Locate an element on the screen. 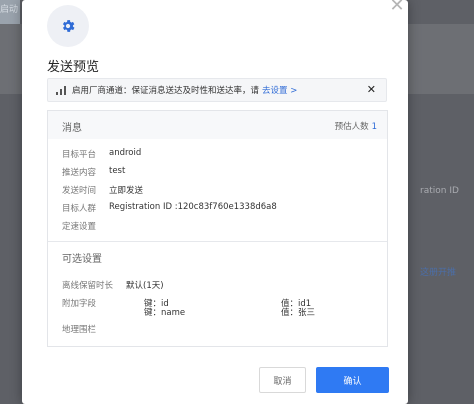 This screenshot has height=404, width=474. field-geofence: 地理围栏 is located at coordinates (79, 329).